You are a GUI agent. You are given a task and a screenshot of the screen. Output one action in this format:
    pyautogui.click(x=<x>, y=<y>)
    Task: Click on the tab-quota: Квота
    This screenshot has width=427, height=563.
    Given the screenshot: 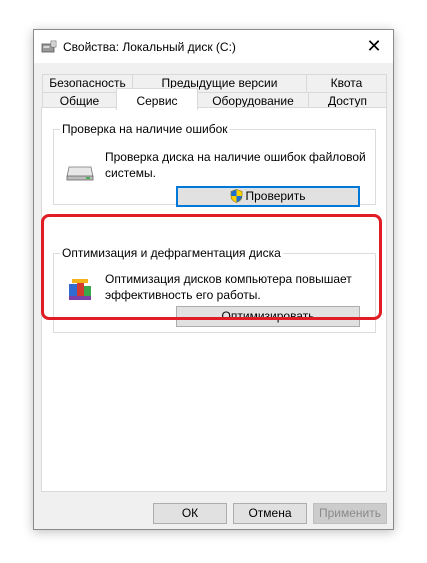 What is the action you would take?
    pyautogui.click(x=346, y=83)
    